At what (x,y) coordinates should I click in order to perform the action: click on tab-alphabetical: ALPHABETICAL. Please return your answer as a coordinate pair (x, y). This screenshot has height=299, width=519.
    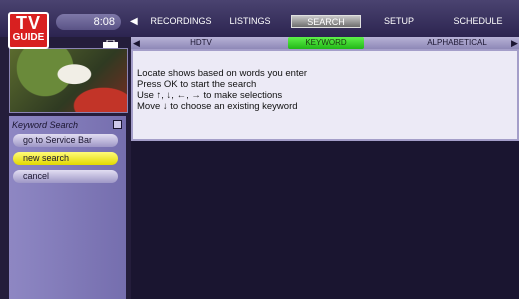
    Looking at the image, I should click on (457, 43).